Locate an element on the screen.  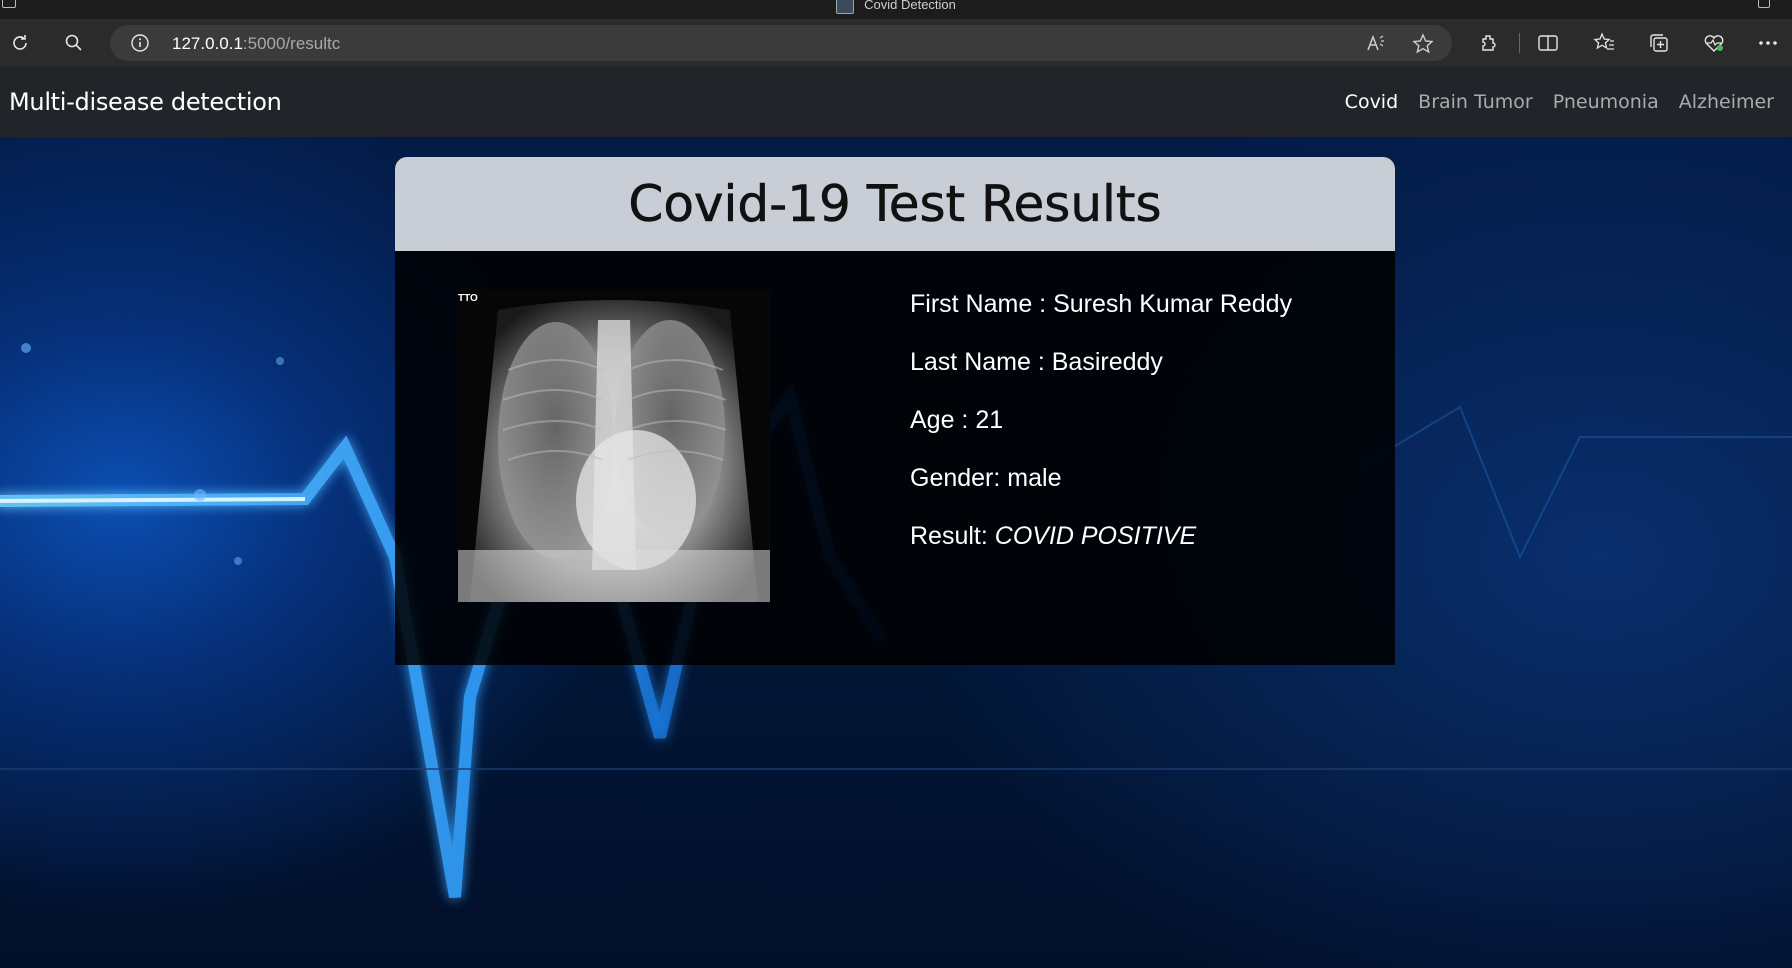
window-restore-icon is located at coordinates (1764, 4).